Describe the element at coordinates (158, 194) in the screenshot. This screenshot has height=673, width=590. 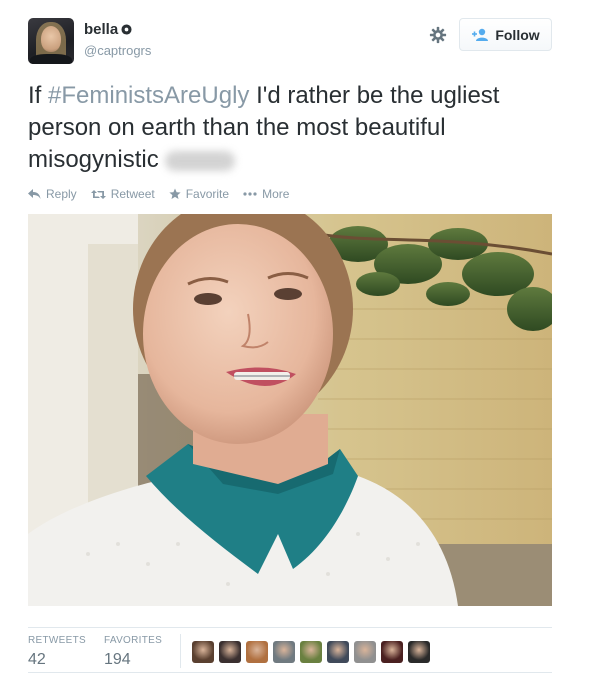
I see `tweet-actions: Reply Retweet Favorite More` at that location.